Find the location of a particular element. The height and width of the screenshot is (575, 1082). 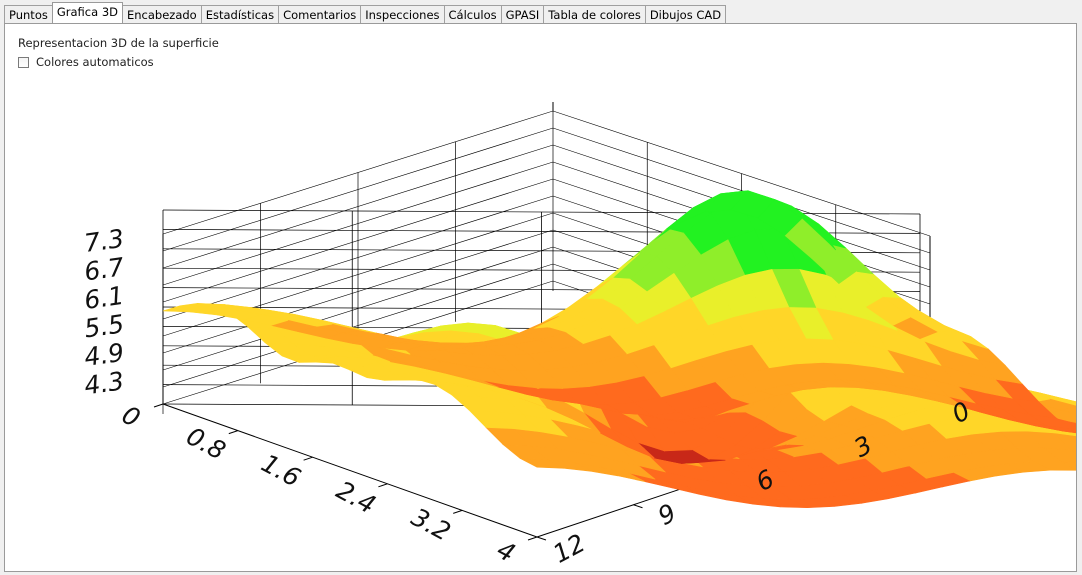

tab-comentarios: Comentarios is located at coordinates (320, 14).